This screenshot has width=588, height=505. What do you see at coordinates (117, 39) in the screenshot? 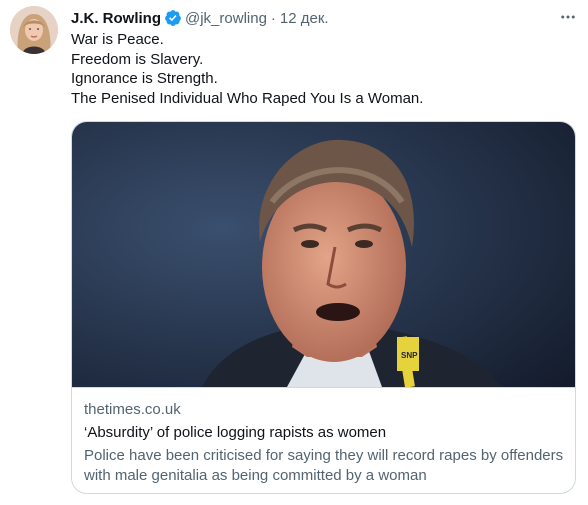
I see `tweet-line: War is Peace.` at bounding box center [117, 39].